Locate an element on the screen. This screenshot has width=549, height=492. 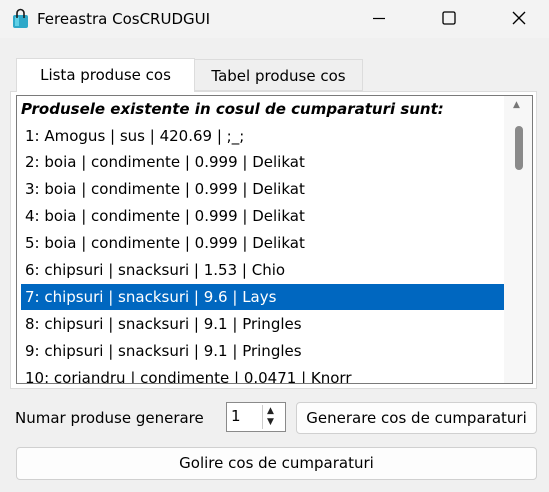
maximize-icon is located at coordinates (449, 18).